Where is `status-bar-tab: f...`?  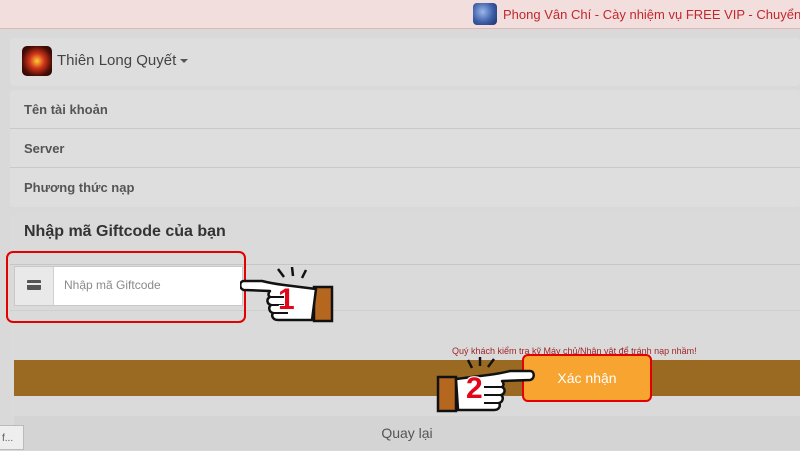
status-bar-tab: f... is located at coordinates (12, 437).